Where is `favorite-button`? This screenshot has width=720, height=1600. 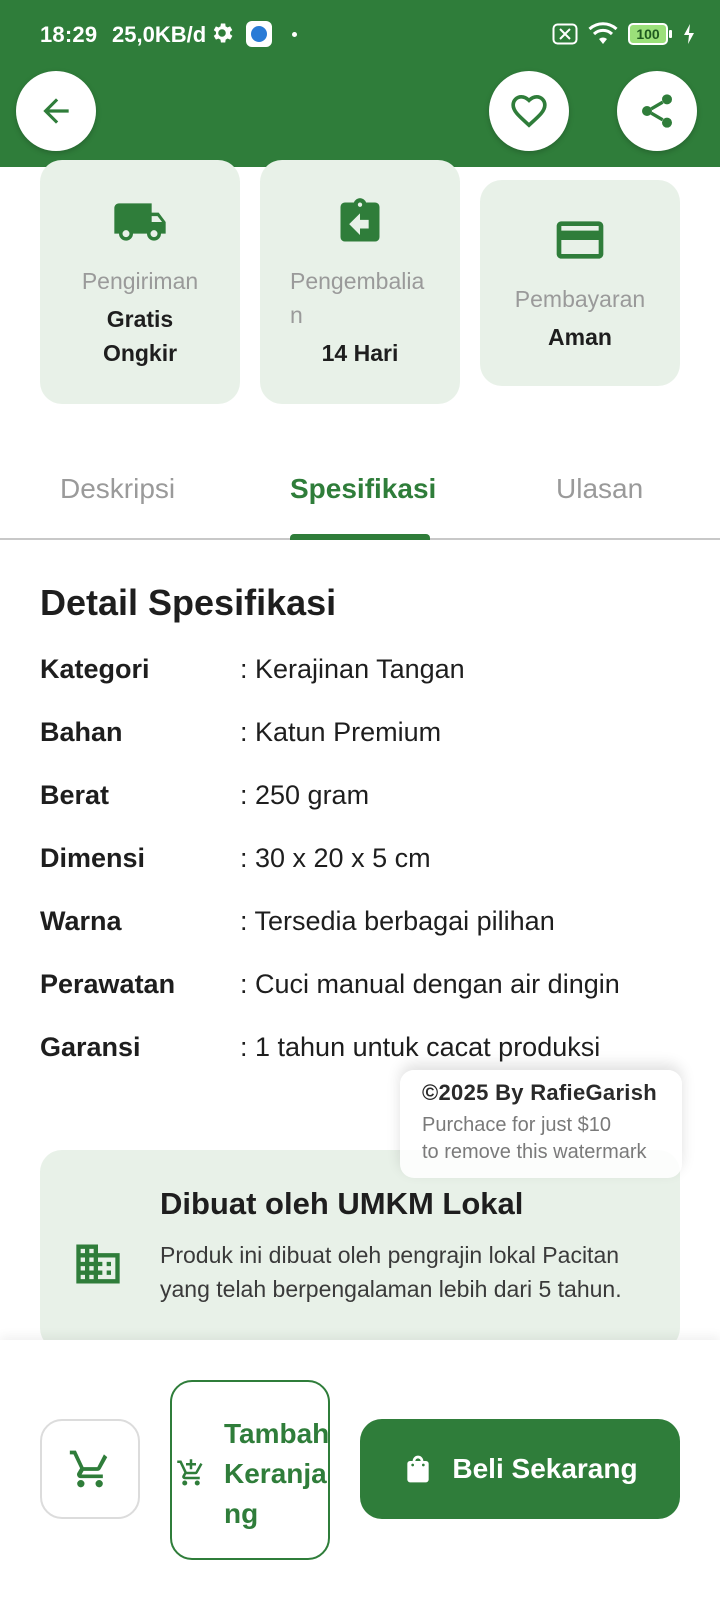 favorite-button is located at coordinates (529, 111).